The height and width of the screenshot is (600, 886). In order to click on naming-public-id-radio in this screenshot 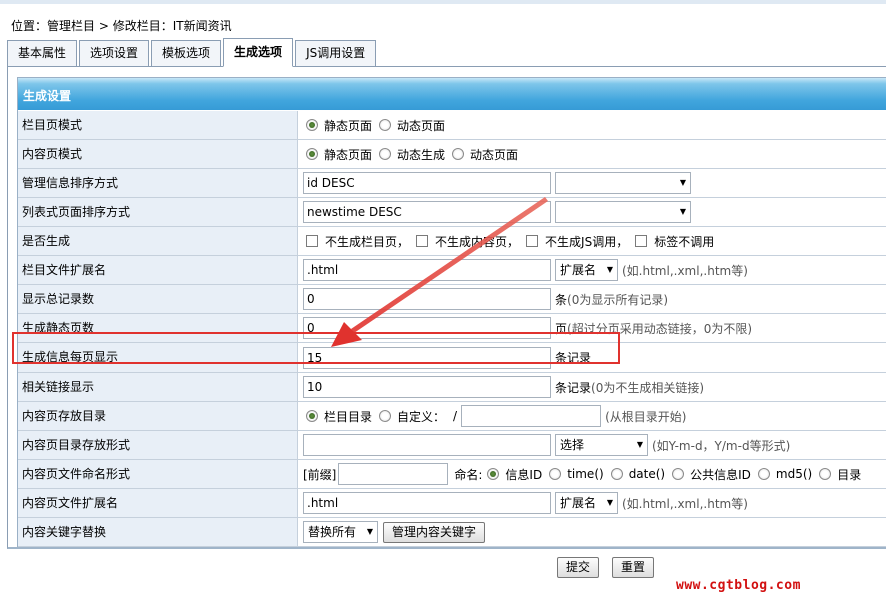, I will do `click(678, 474)`.